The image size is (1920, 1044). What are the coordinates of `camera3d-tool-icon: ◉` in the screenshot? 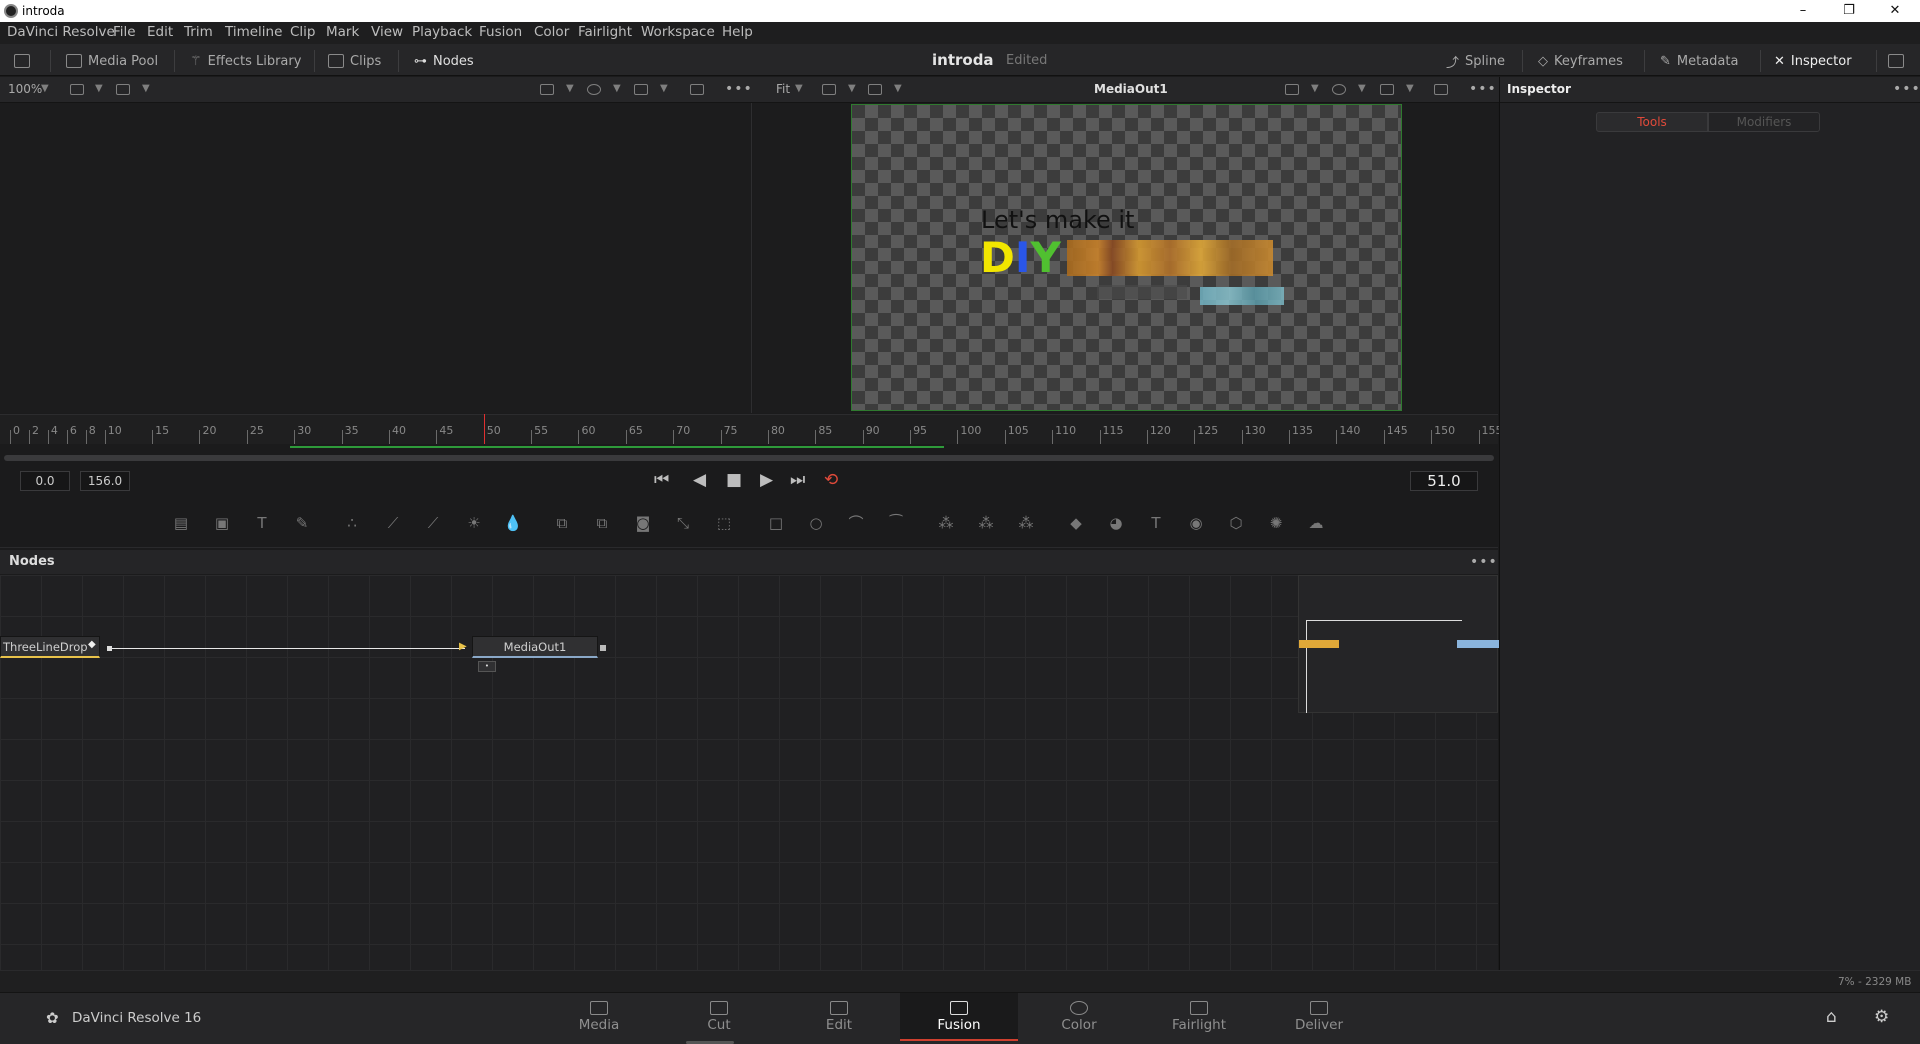 It's located at (1196, 523).